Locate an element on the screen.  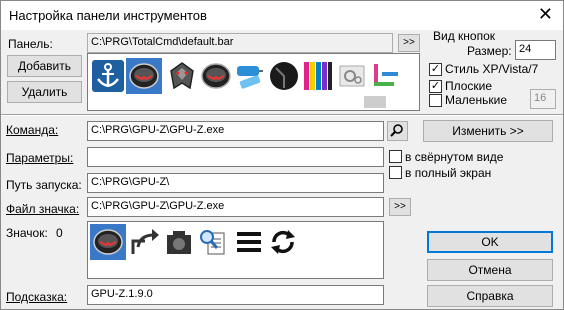
icon-chooser is located at coordinates (235, 250).